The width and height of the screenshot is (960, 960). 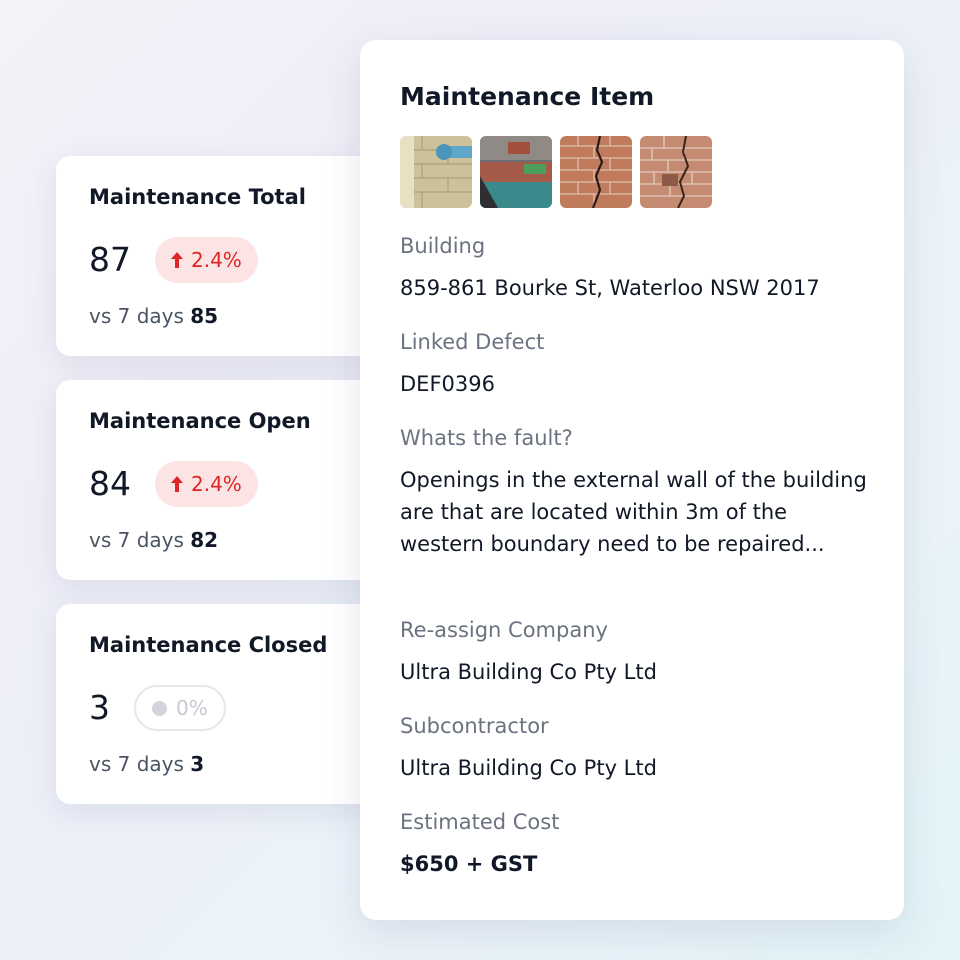 What do you see at coordinates (204, 540) in the screenshot?
I see `compare-value: 82` at bounding box center [204, 540].